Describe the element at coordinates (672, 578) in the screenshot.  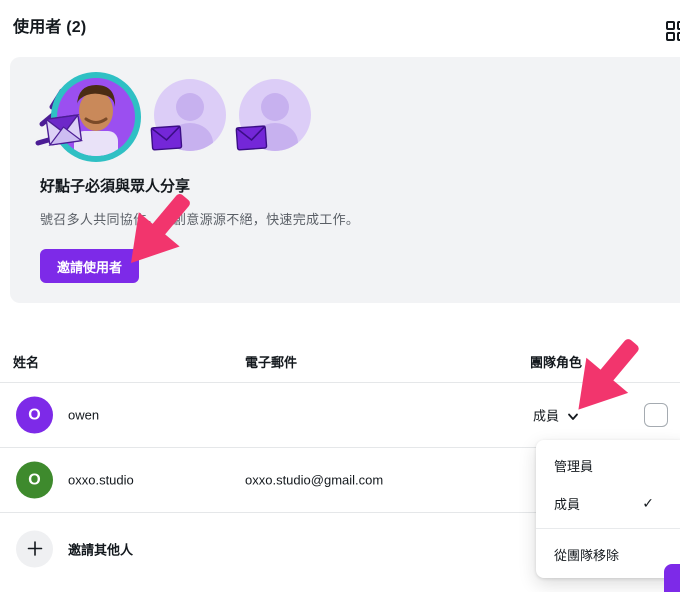
I see `help-button-cutoff` at that location.